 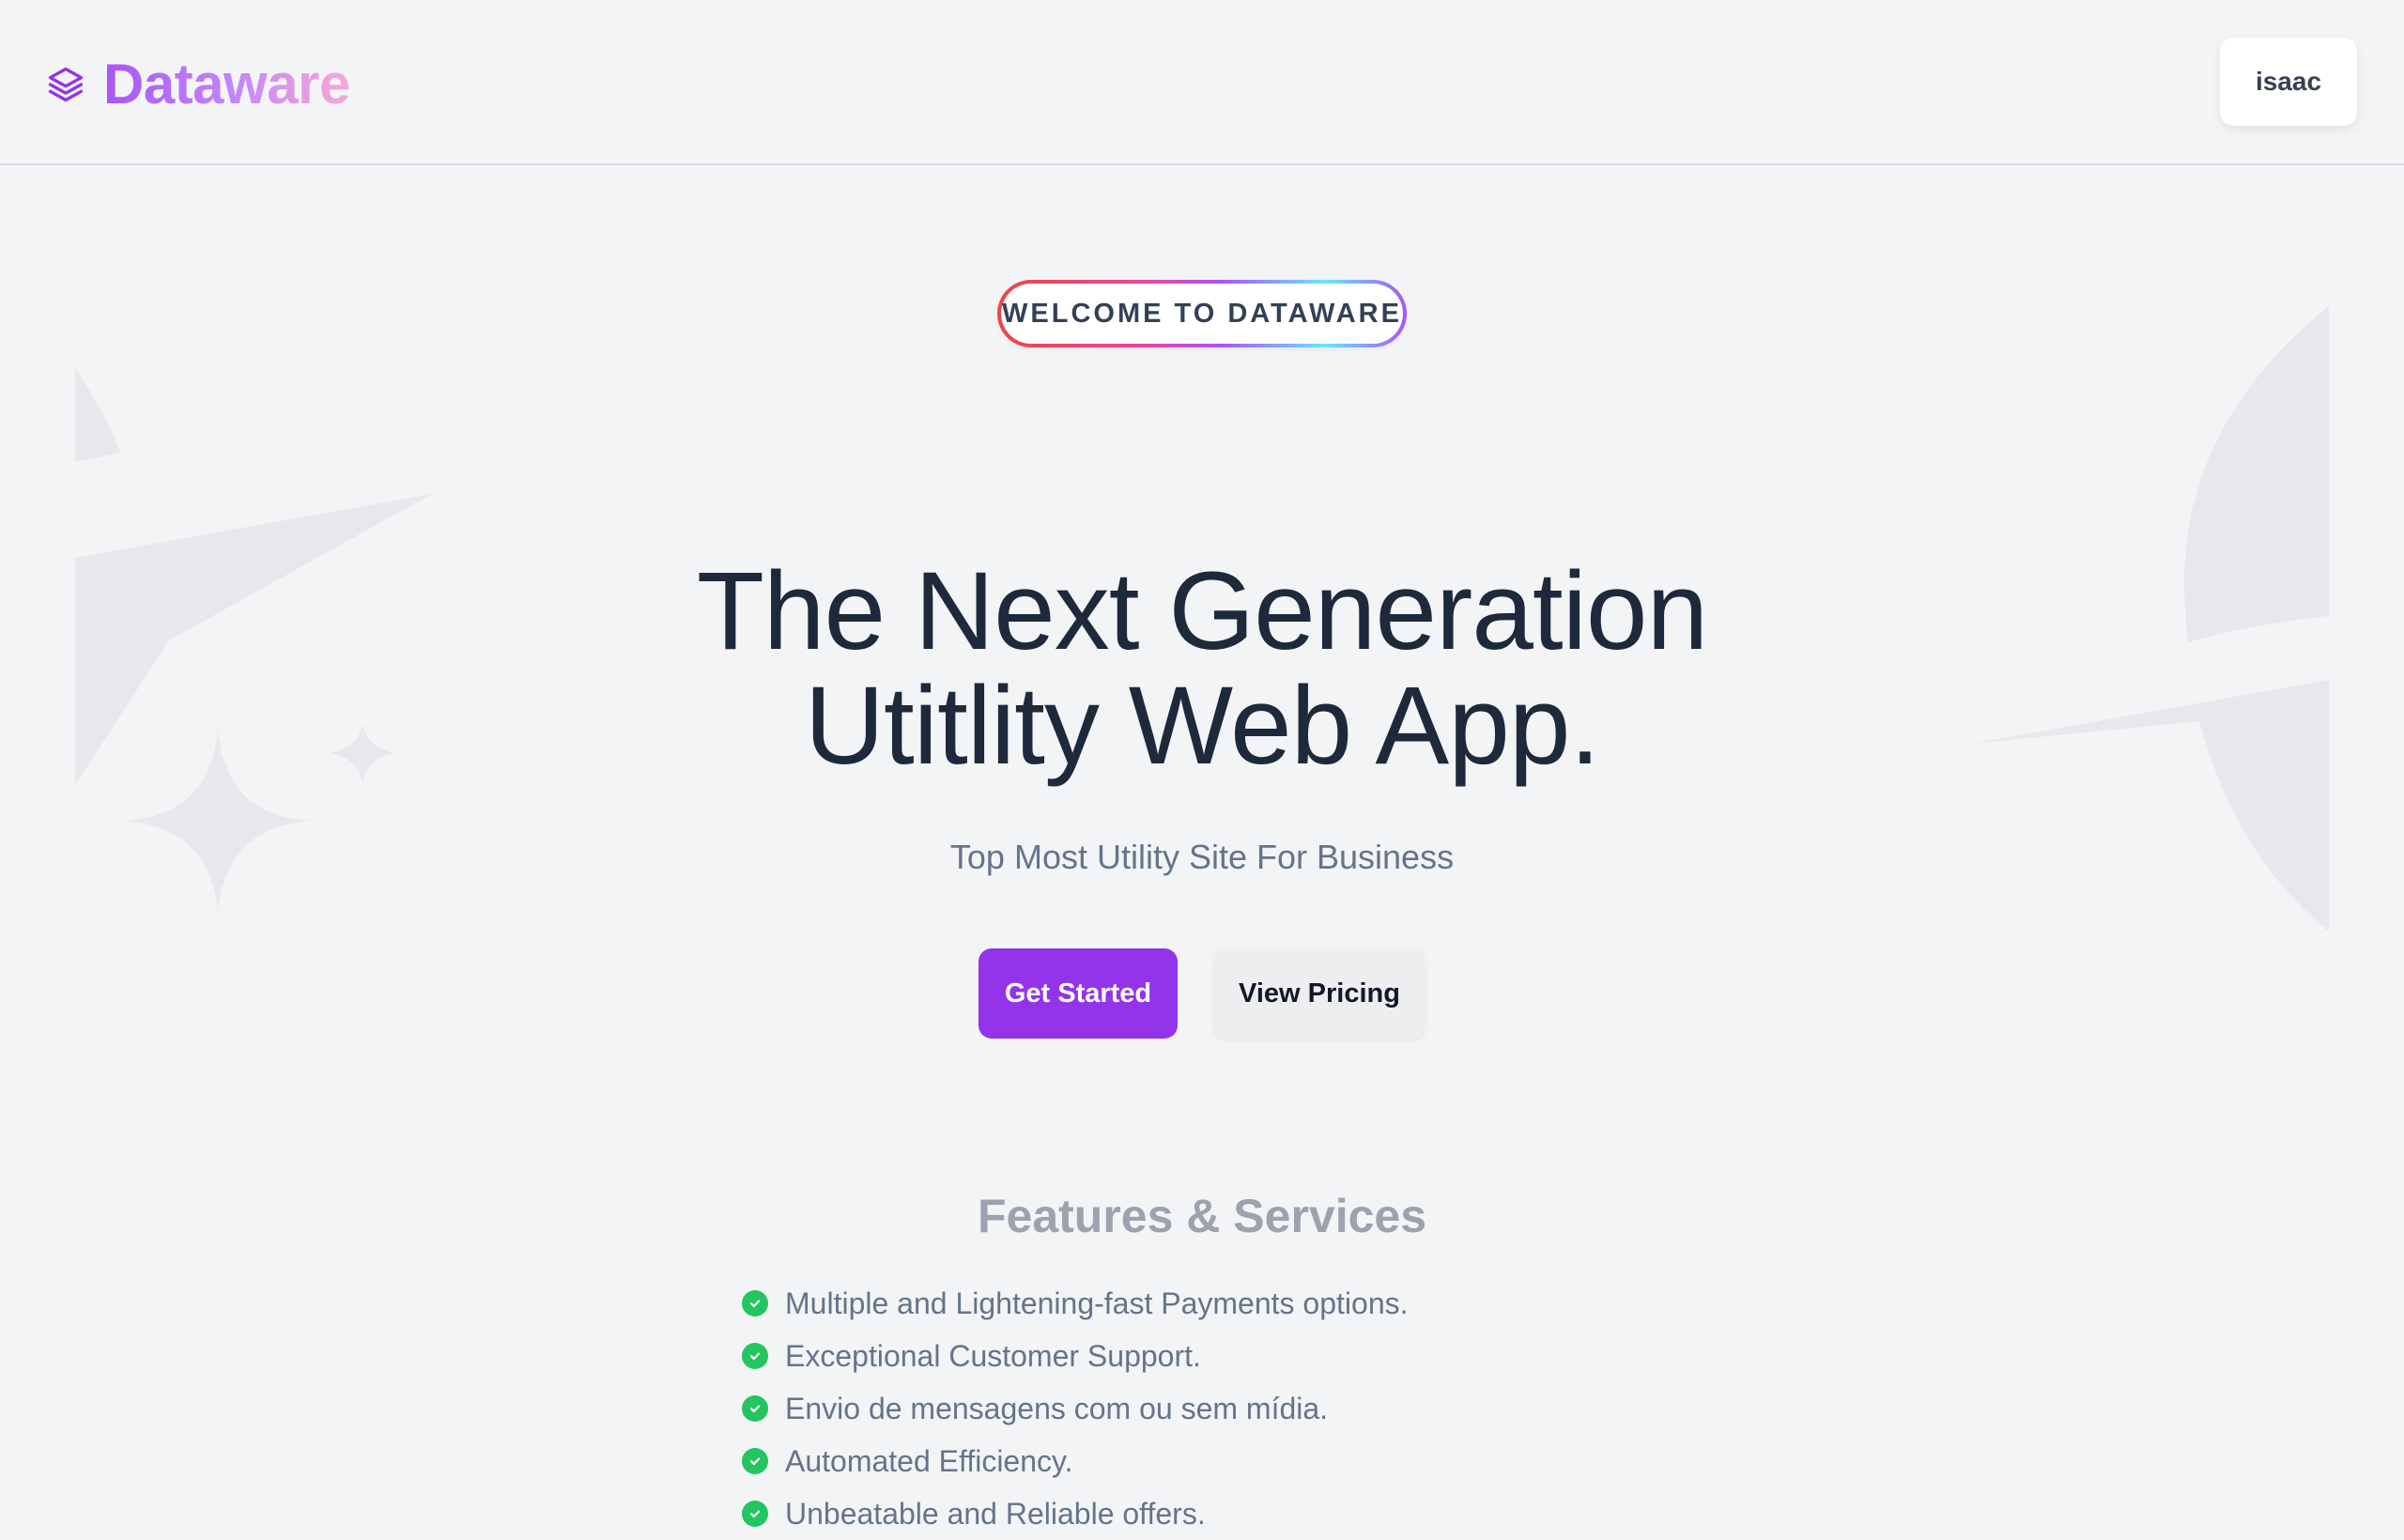 What do you see at coordinates (1075, 1461) in the screenshot?
I see `list-item: Automated Efficiency.` at bounding box center [1075, 1461].